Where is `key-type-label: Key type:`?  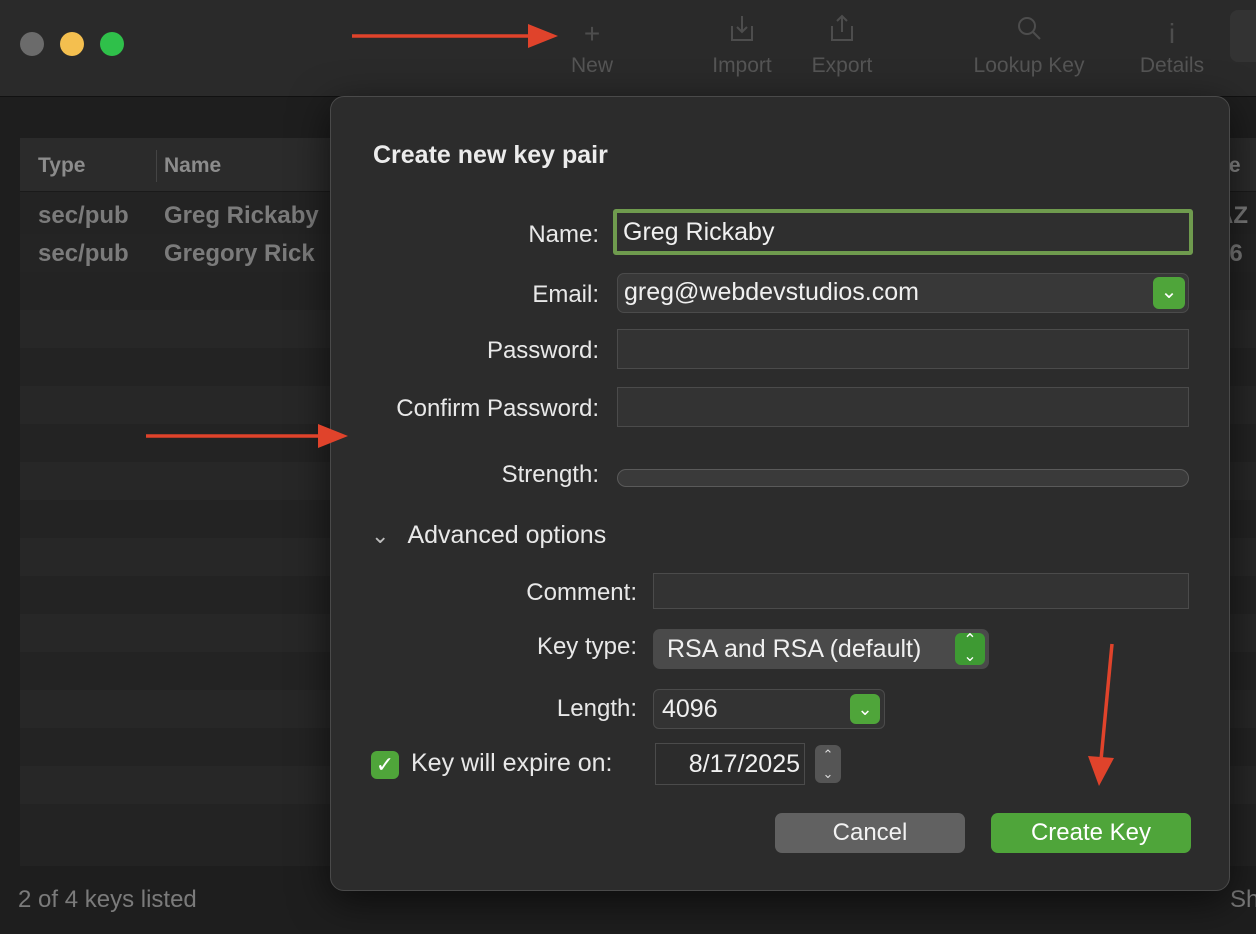 key-type-label: Key type: is located at coordinates (586, 646).